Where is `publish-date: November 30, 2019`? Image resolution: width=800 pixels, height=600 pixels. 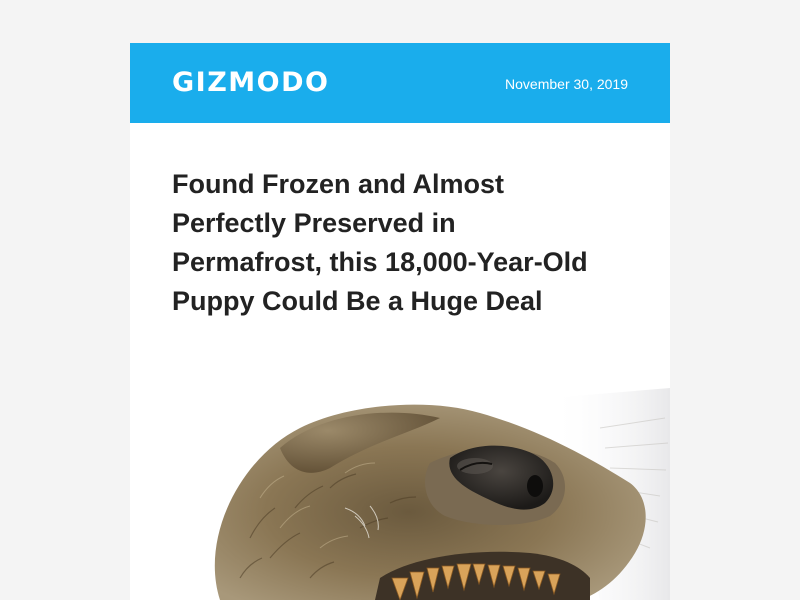 publish-date: November 30, 2019 is located at coordinates (566, 84).